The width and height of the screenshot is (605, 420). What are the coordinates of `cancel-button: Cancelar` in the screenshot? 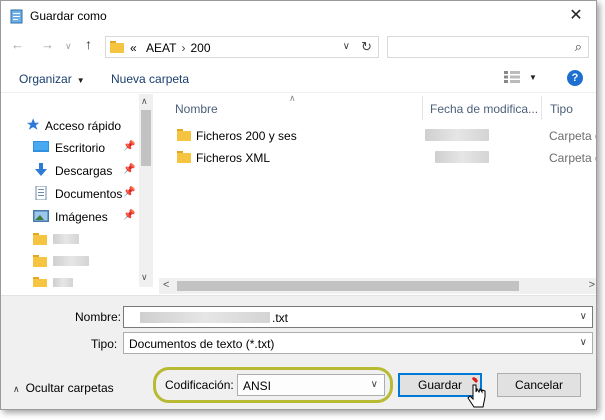 It's located at (539, 385).